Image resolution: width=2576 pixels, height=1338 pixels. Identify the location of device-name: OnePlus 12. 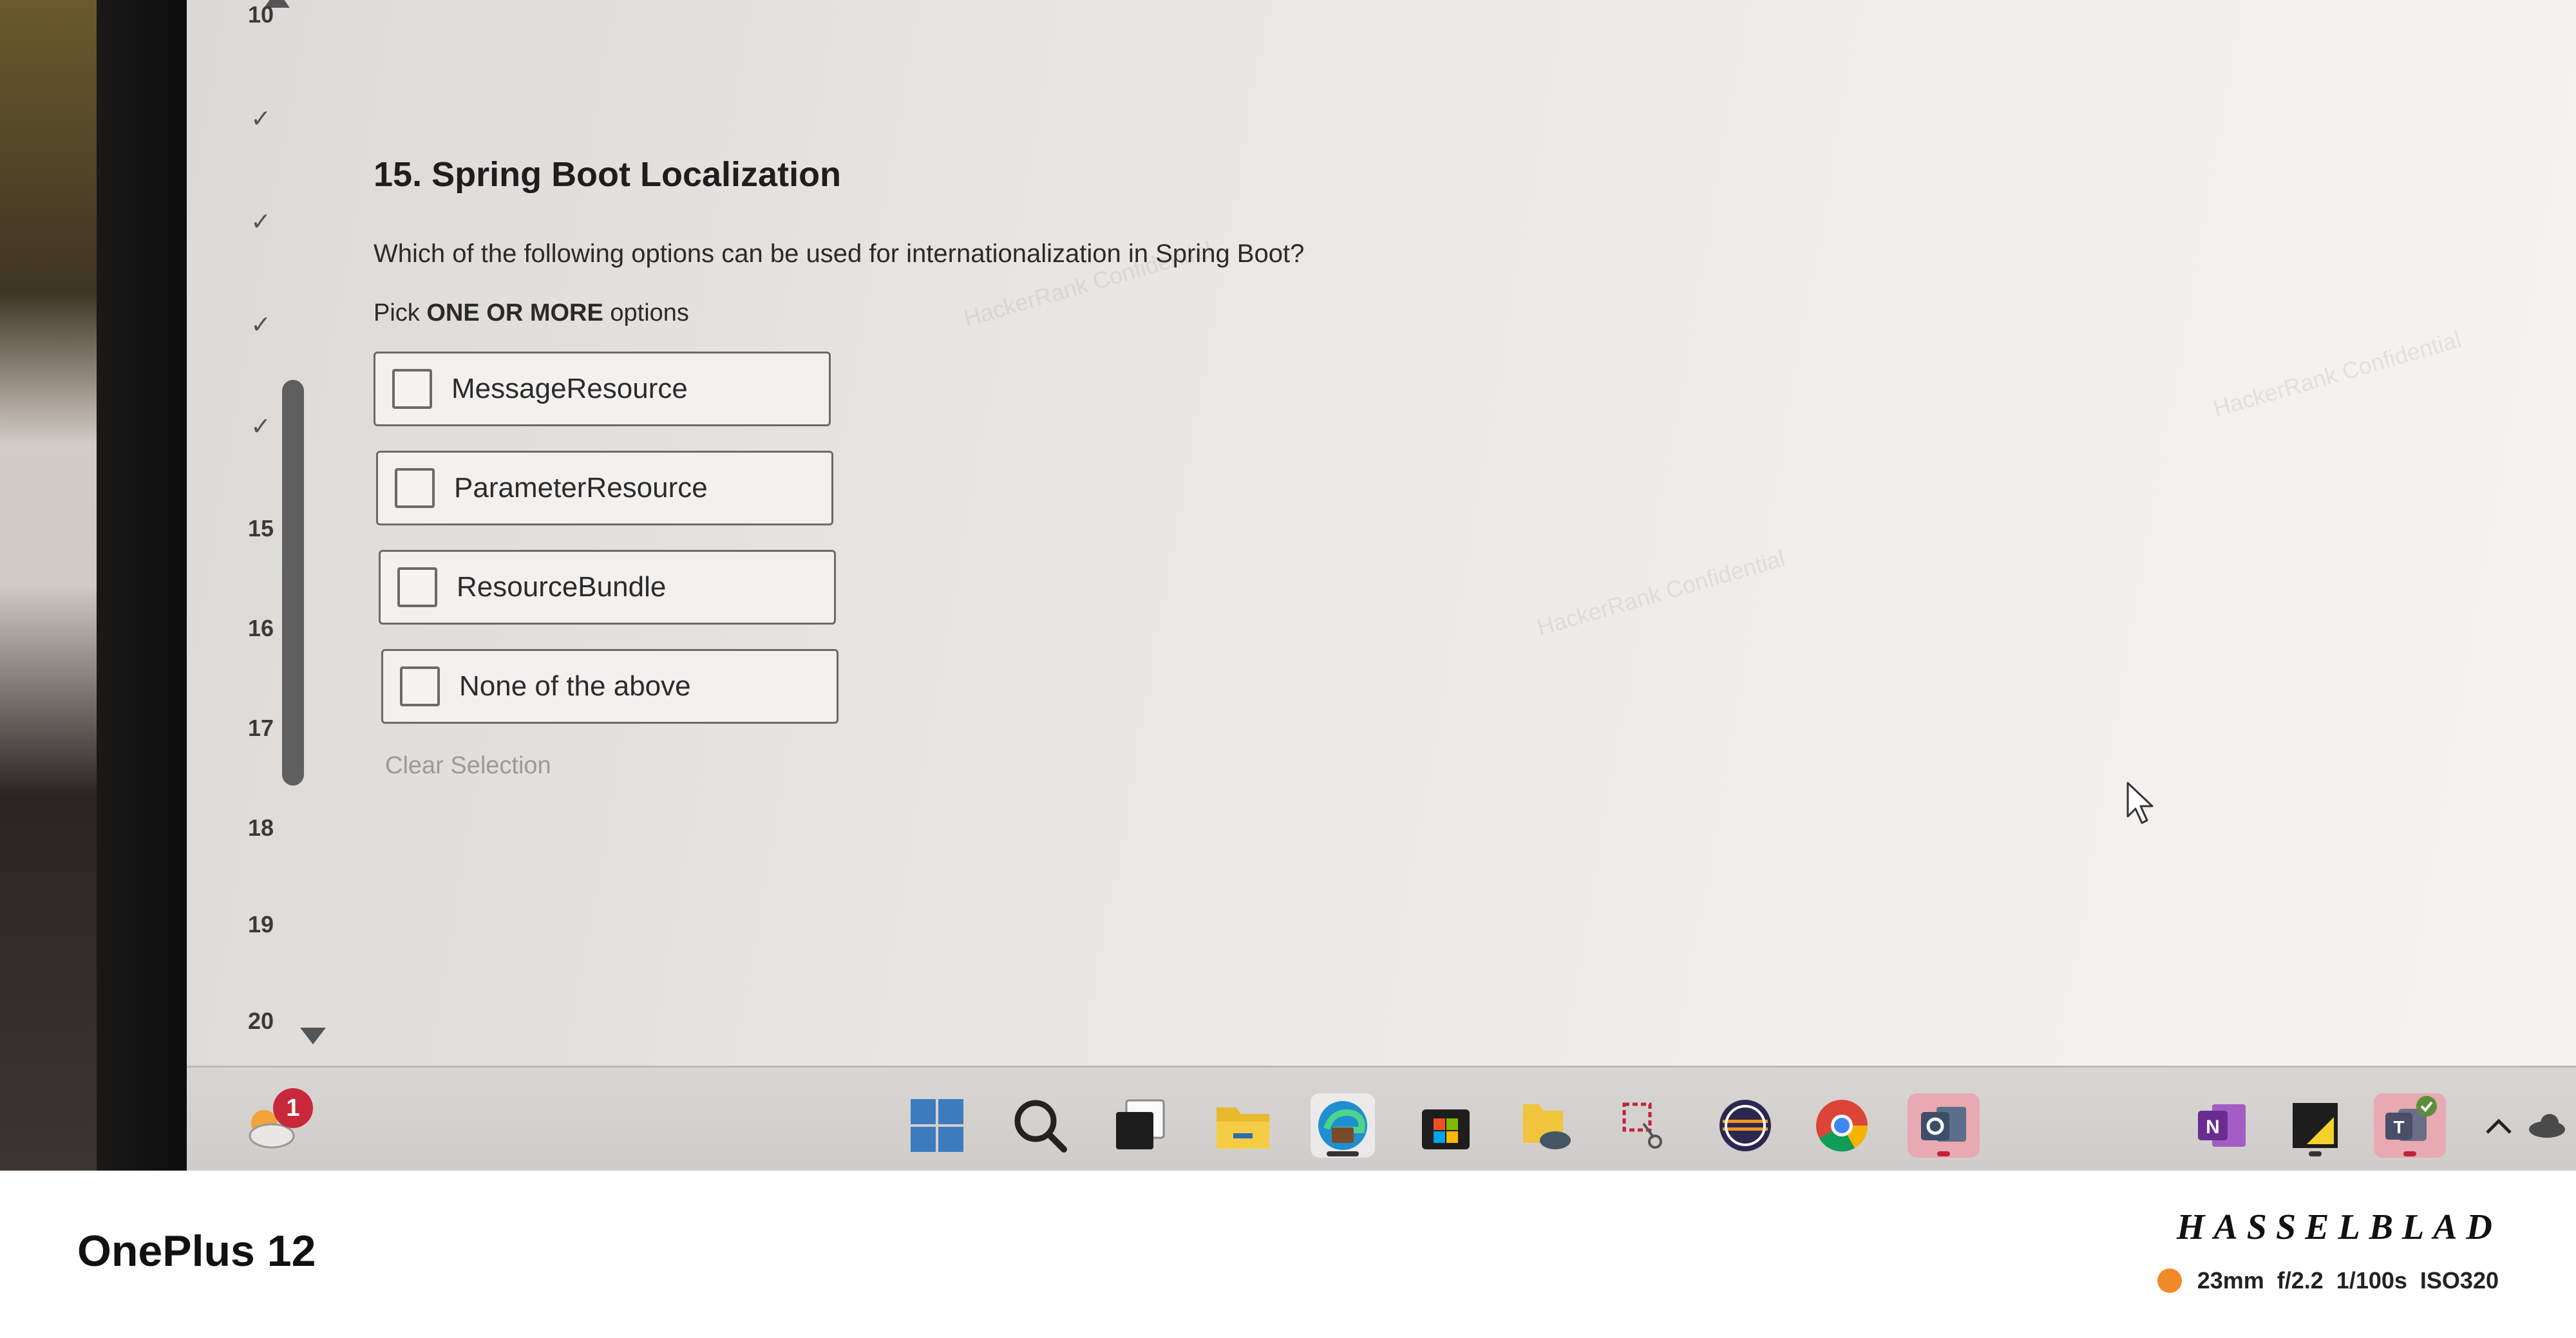
(197, 1251).